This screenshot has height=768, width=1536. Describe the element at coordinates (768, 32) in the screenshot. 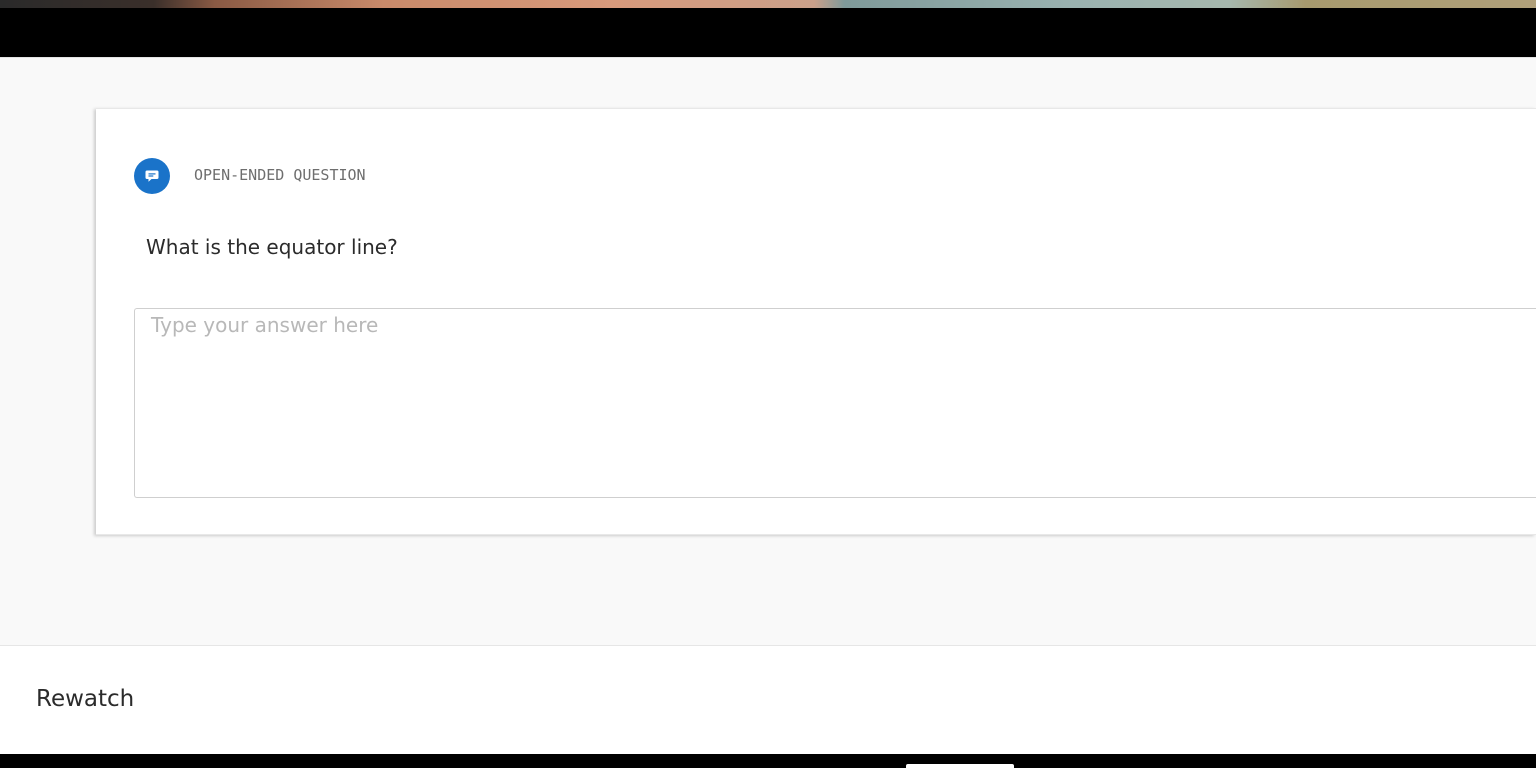

I see `video-letterbox-bar` at that location.